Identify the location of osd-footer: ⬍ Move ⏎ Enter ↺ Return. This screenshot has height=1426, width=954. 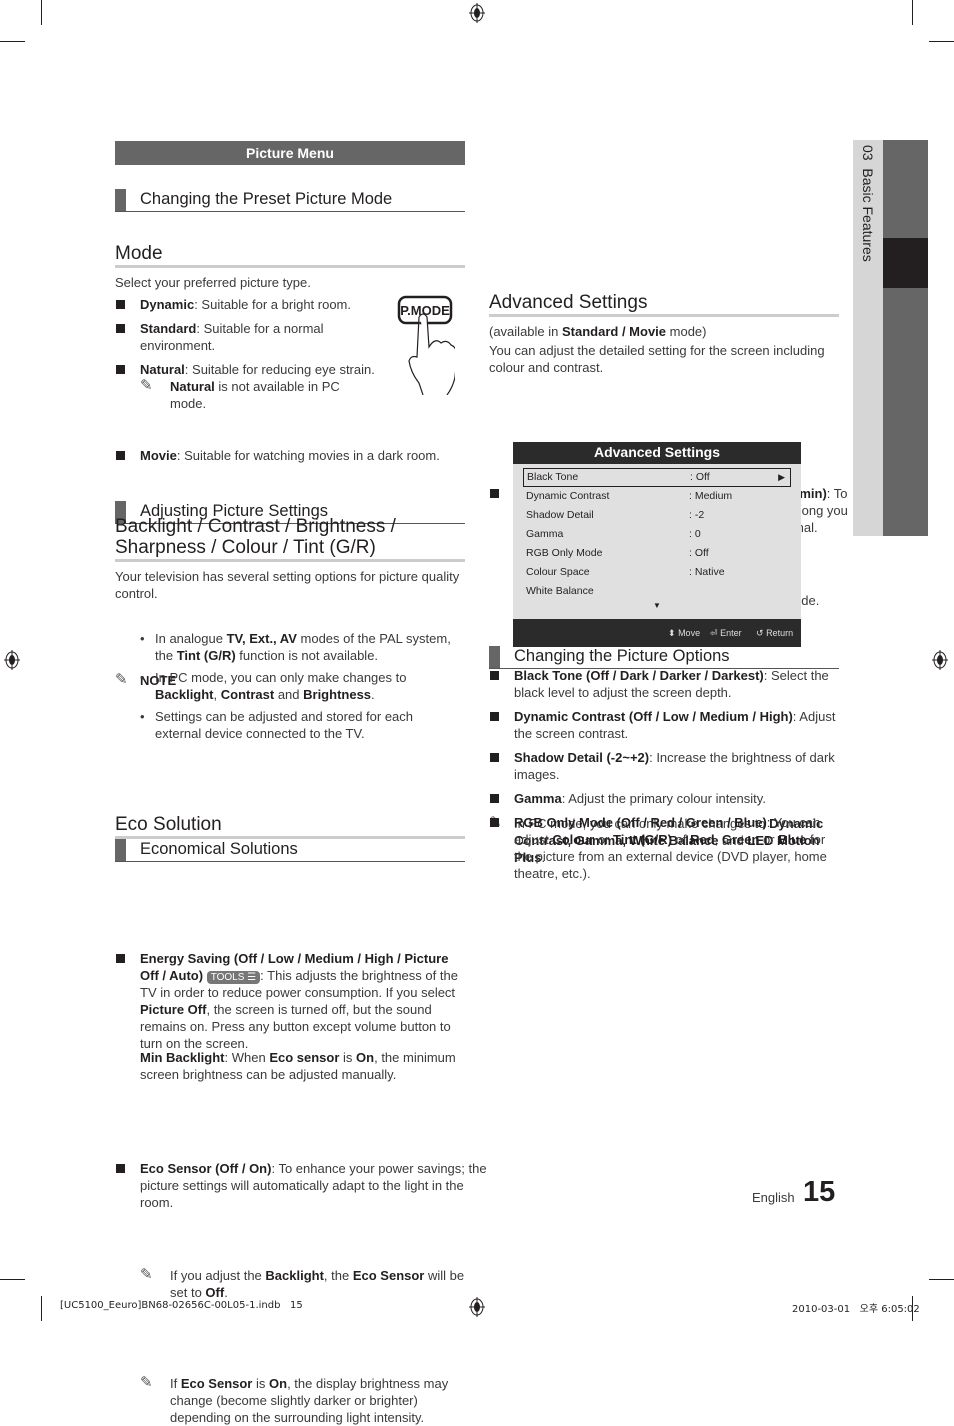
(657, 633).